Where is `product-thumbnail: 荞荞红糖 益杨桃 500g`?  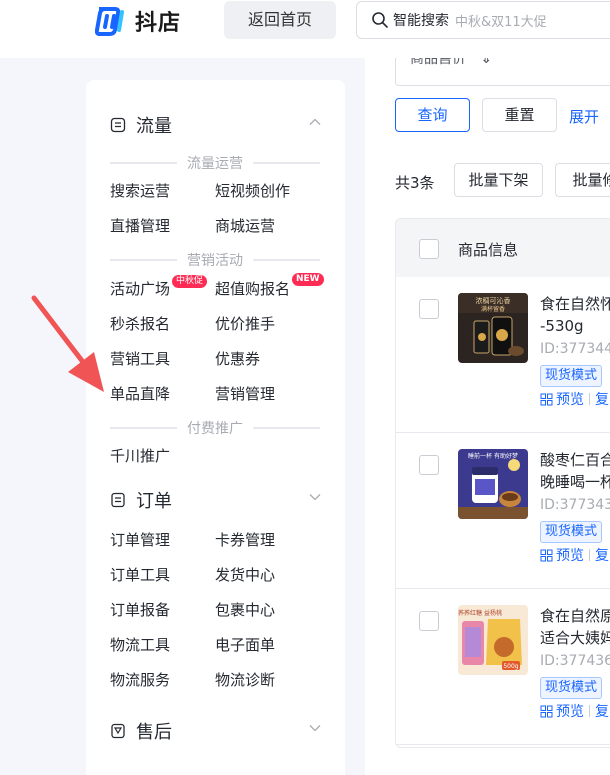 product-thumbnail: 荞荞红糖 益杨桃 500g is located at coordinates (493, 640).